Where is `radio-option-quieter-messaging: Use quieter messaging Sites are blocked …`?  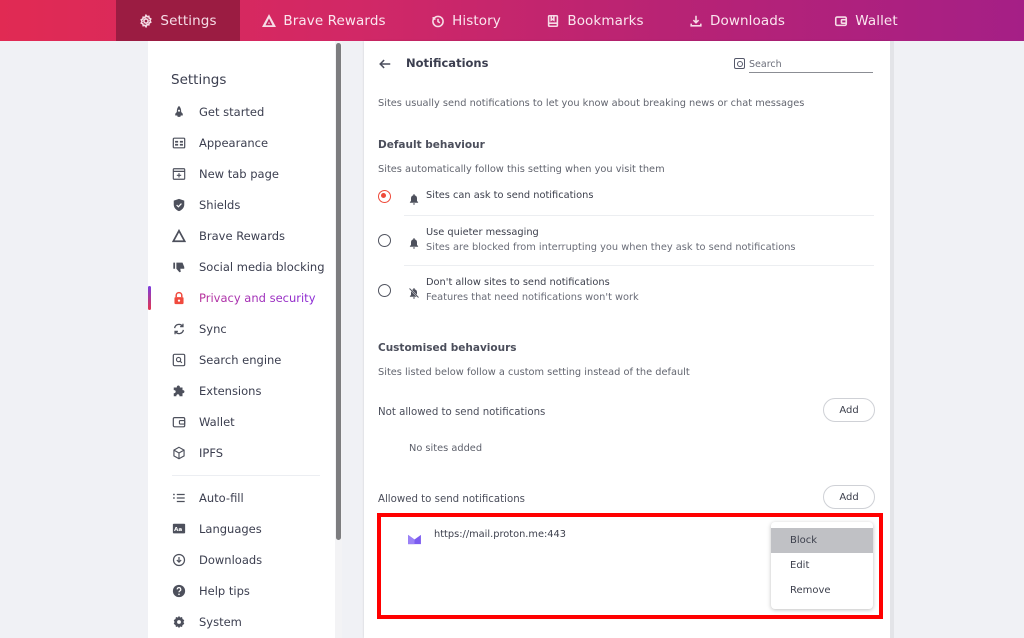 radio-option-quieter-messaging: Use quieter messaging Sites are blocked … is located at coordinates (626, 242).